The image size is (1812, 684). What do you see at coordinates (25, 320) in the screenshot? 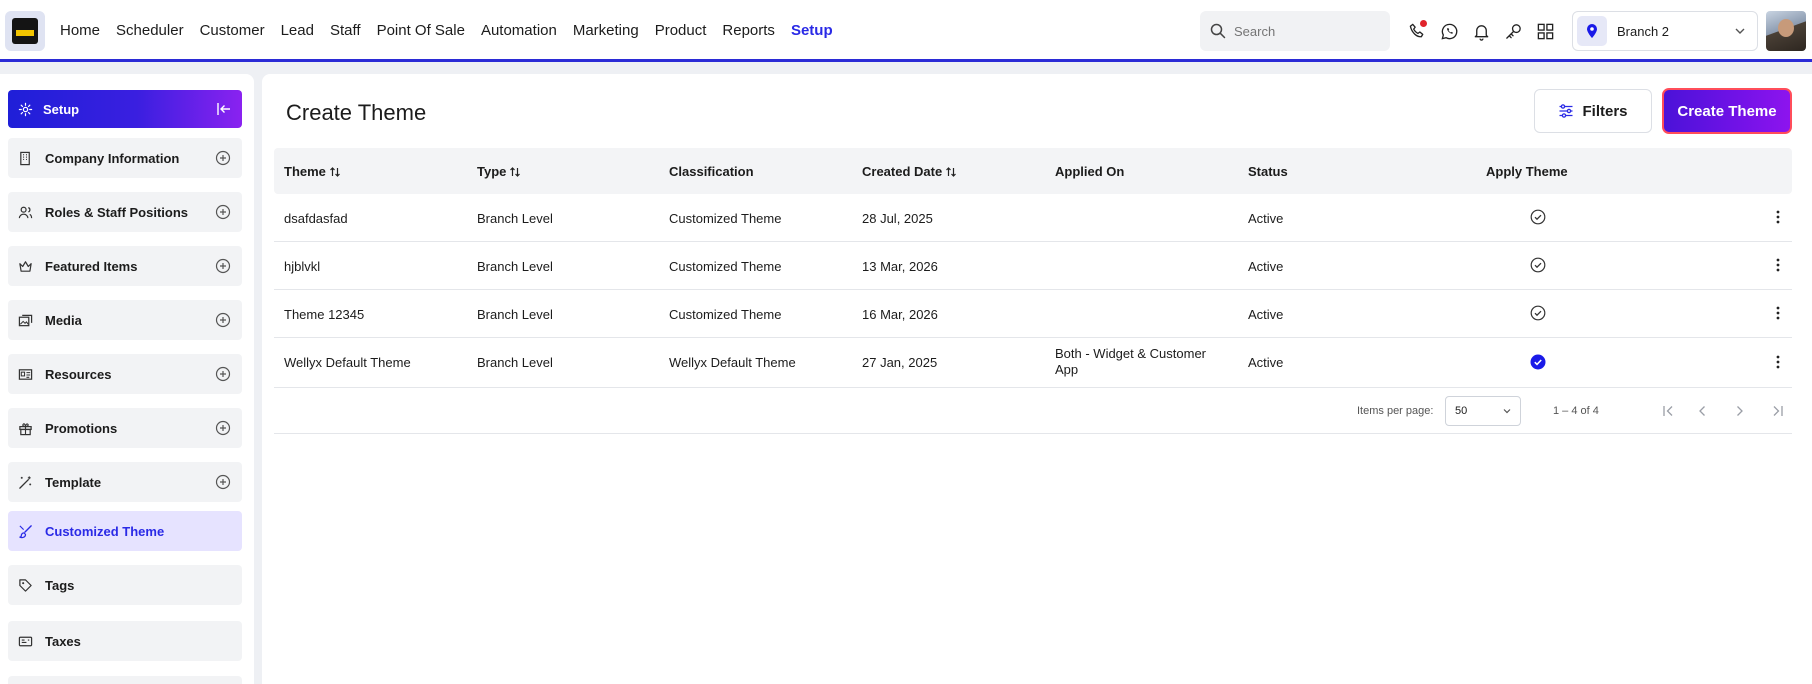
I see `images-icon` at bounding box center [25, 320].